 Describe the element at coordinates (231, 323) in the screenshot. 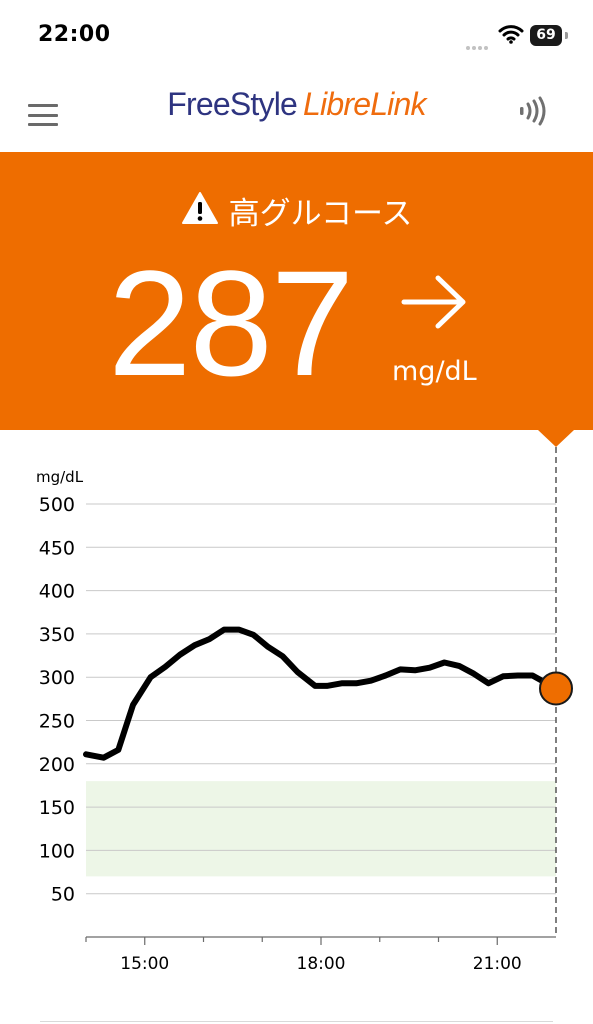

I see `glucose-value: 287` at that location.